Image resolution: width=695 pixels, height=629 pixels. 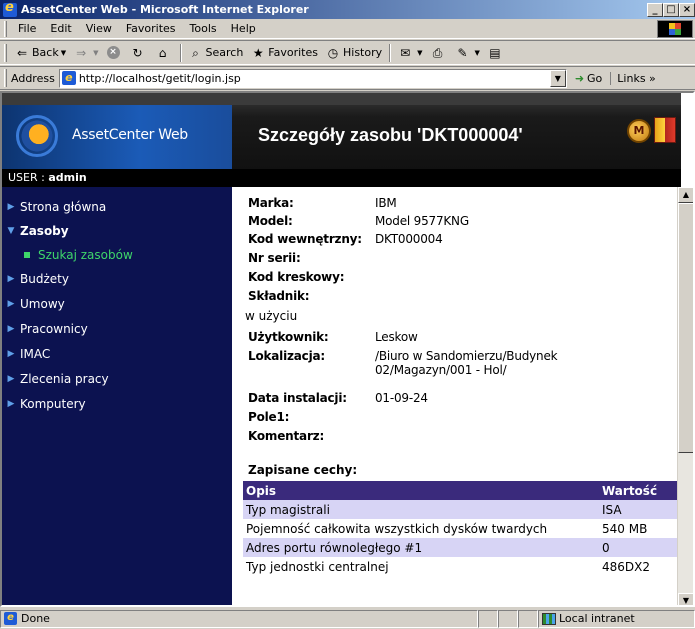 What do you see at coordinates (117, 207) in the screenshot?
I see `sidebar-item-home: ▶ Strona główna` at bounding box center [117, 207].